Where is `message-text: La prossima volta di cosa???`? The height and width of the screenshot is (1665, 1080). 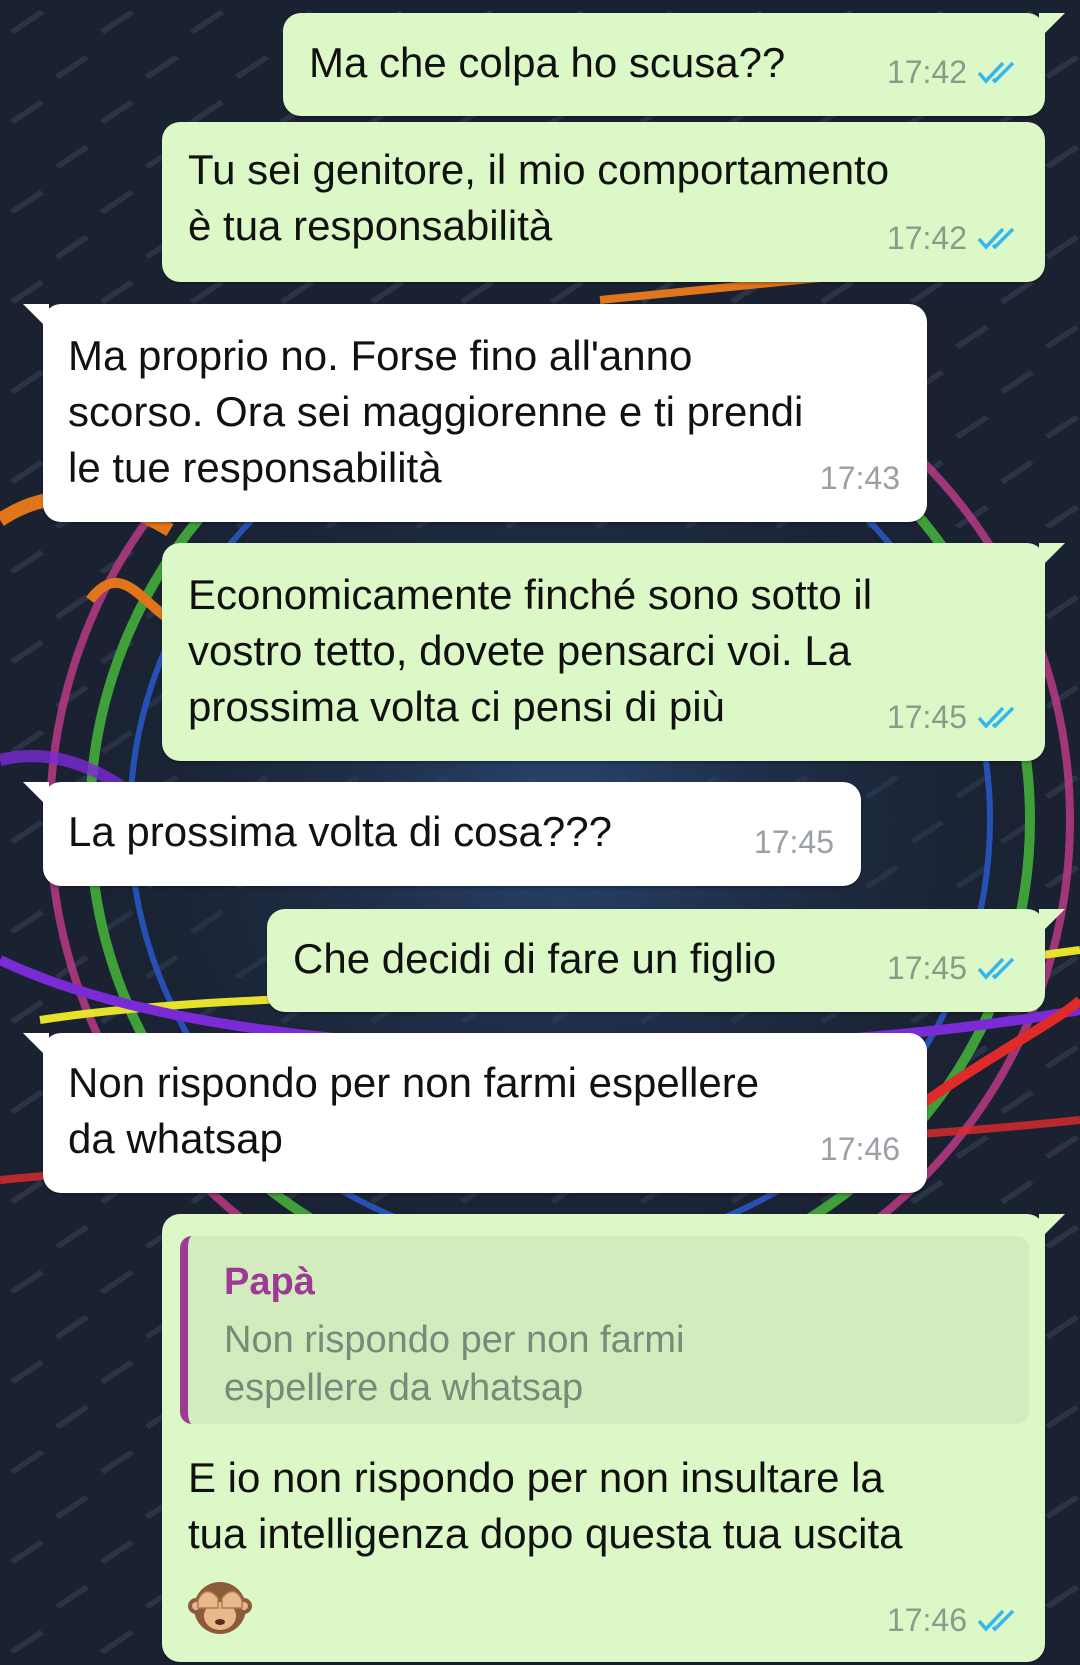
message-text: La prossima volta di cosa??? is located at coordinates (340, 831).